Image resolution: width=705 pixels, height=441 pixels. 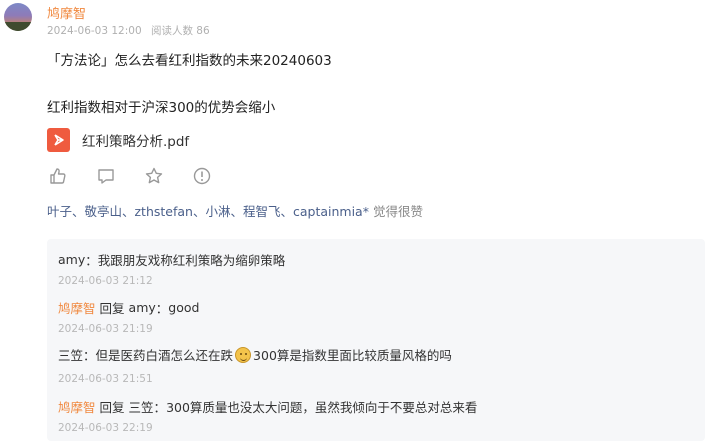 I want to click on comment-time: 2024-06-03 21:12, so click(x=105, y=281).